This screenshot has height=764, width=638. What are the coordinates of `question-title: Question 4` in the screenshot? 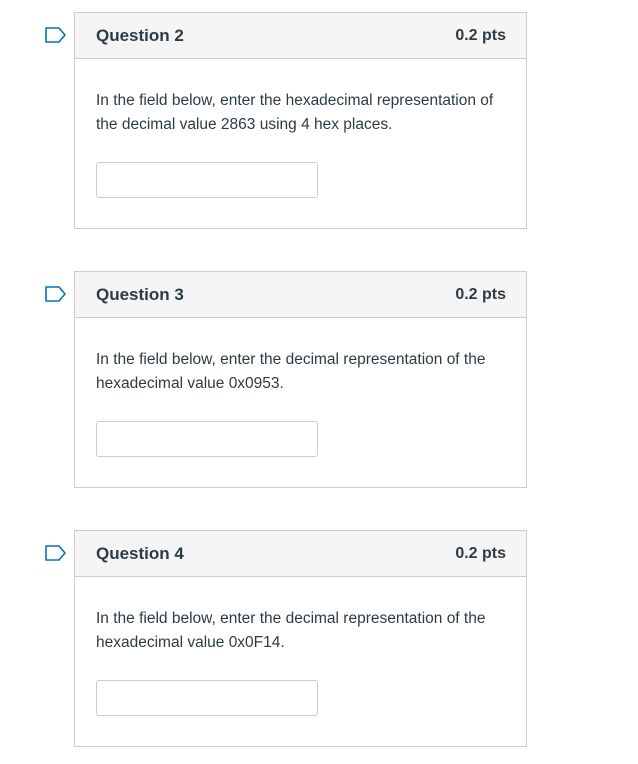 It's located at (140, 553).